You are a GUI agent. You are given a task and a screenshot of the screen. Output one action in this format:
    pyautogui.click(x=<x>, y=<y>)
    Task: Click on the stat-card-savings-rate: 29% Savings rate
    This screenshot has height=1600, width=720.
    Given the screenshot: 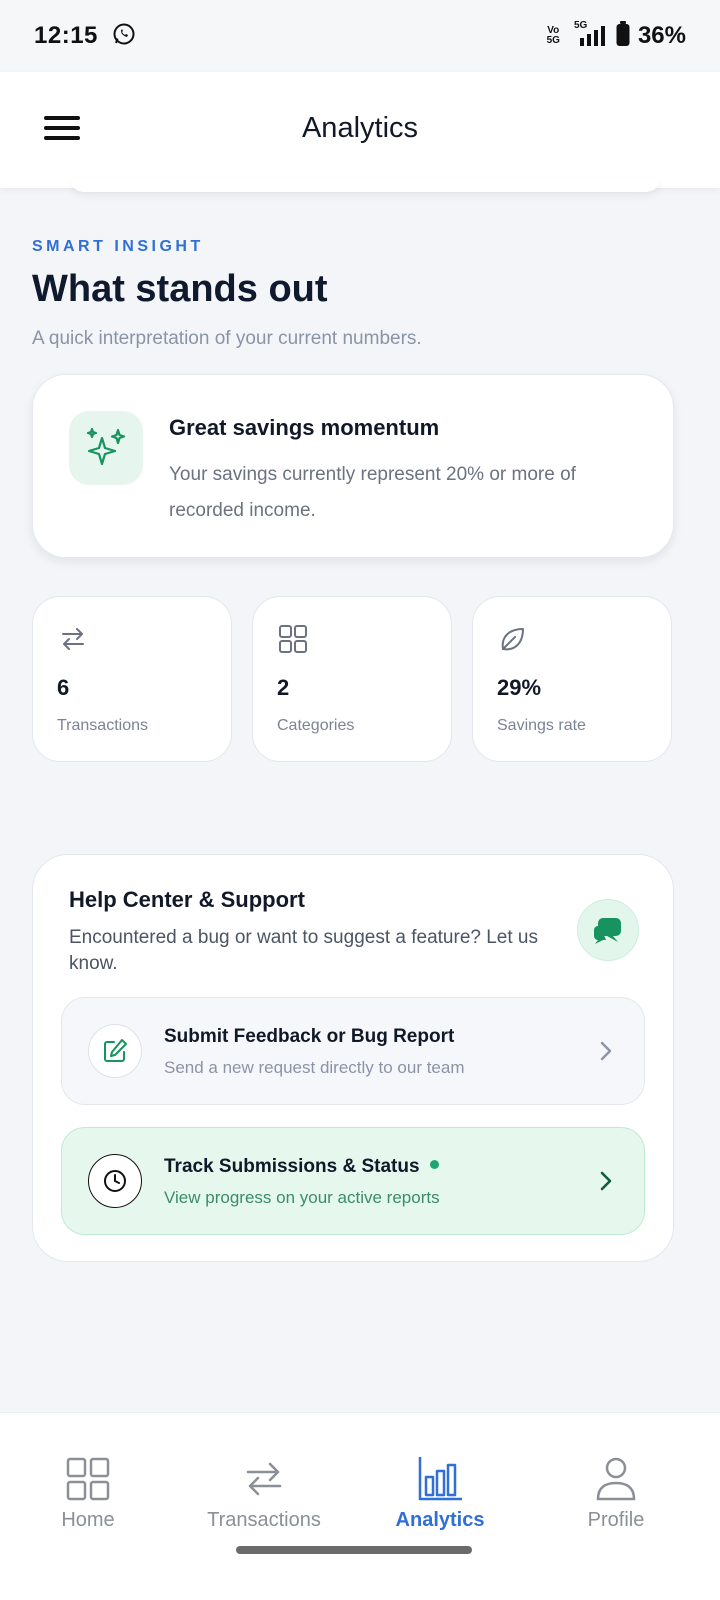 What is the action you would take?
    pyautogui.click(x=572, y=679)
    